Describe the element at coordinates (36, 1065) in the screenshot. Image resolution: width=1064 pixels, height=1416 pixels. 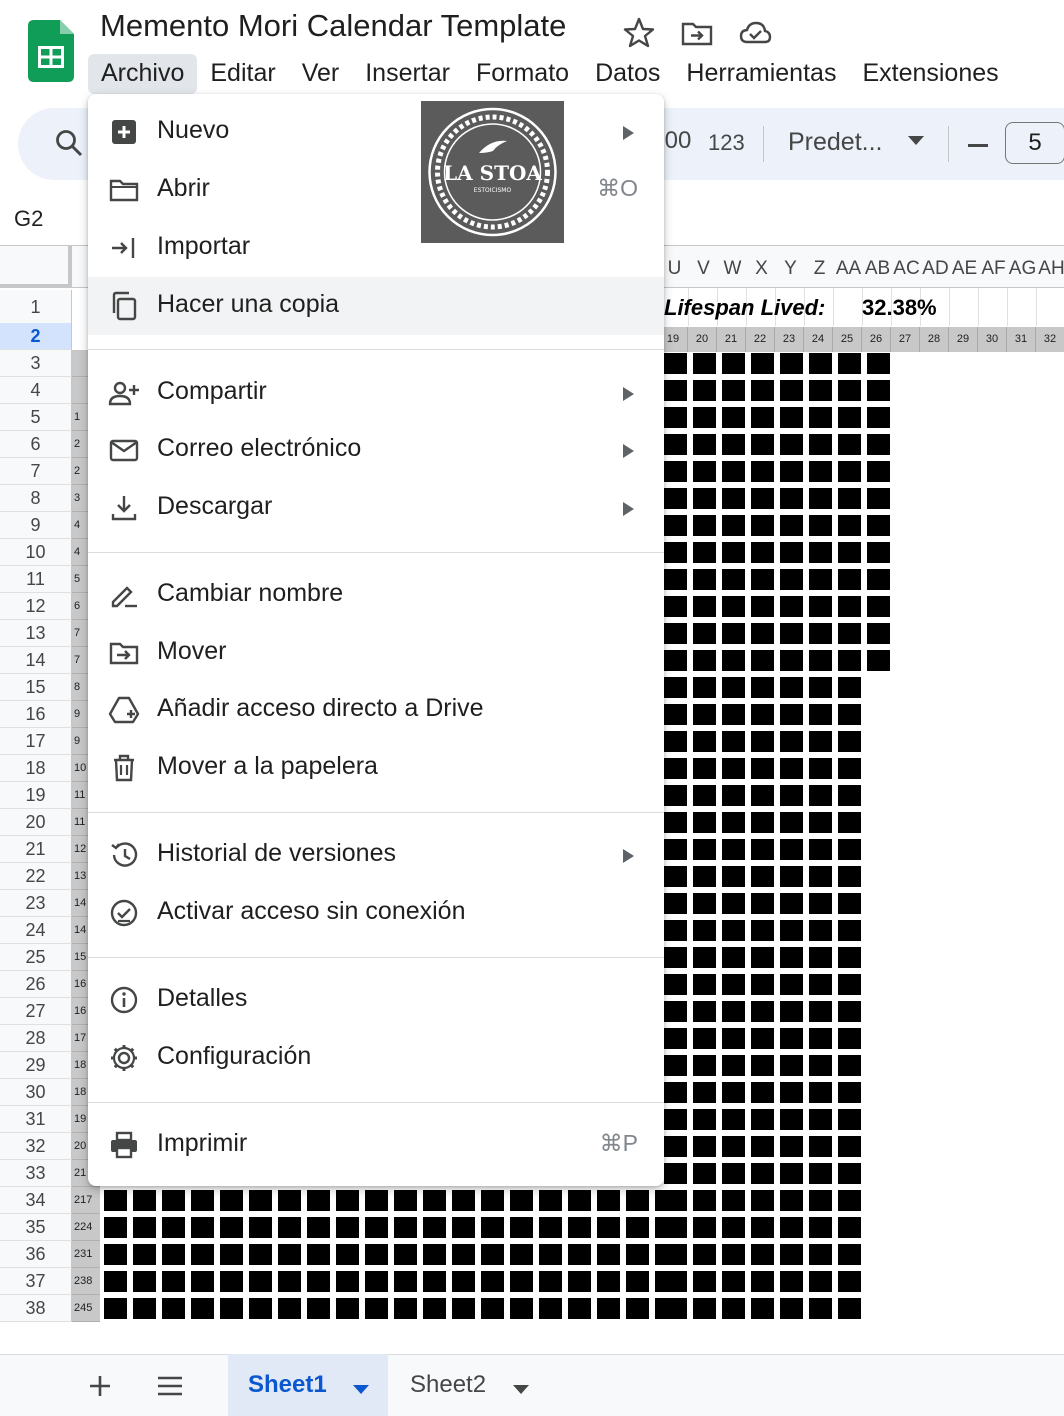
I see `row-header: 29` at that location.